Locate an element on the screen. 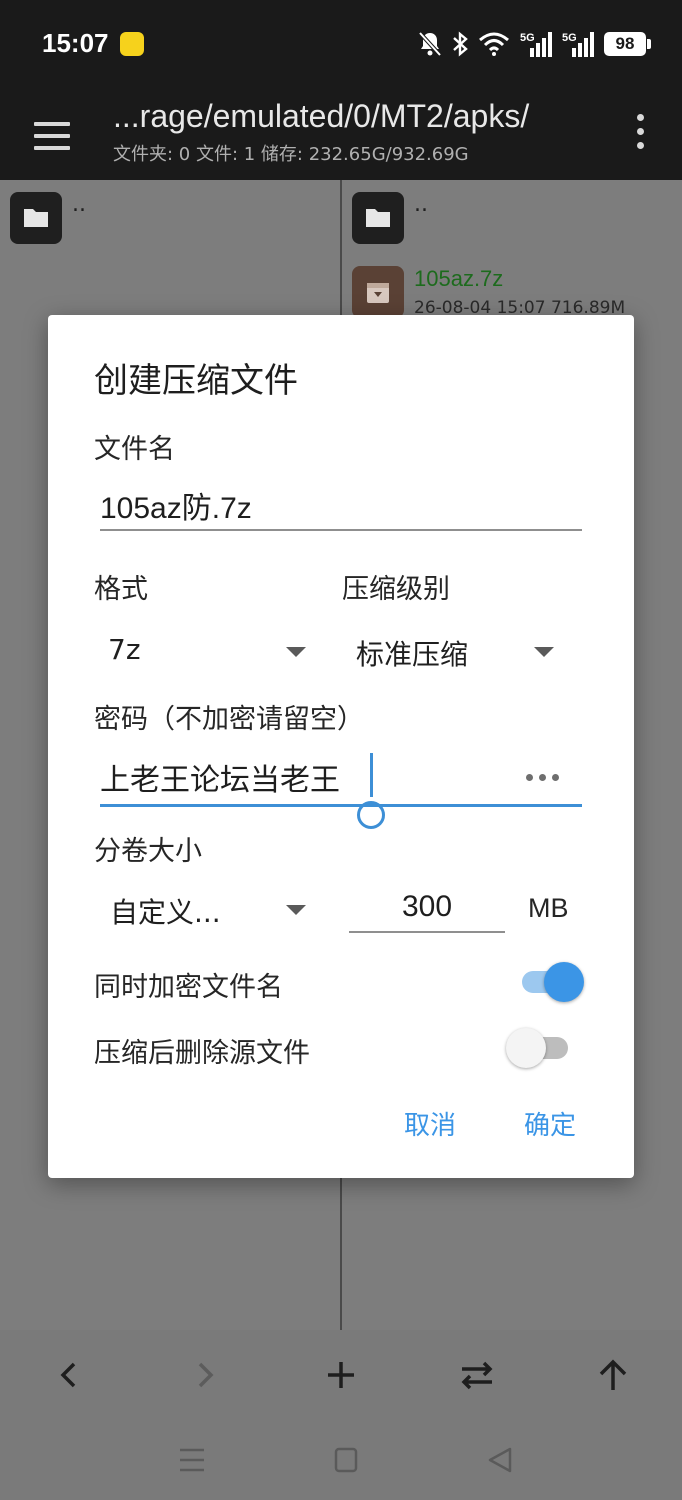 The width and height of the screenshot is (682, 1500). volume-size-input is located at coordinates (427, 907).